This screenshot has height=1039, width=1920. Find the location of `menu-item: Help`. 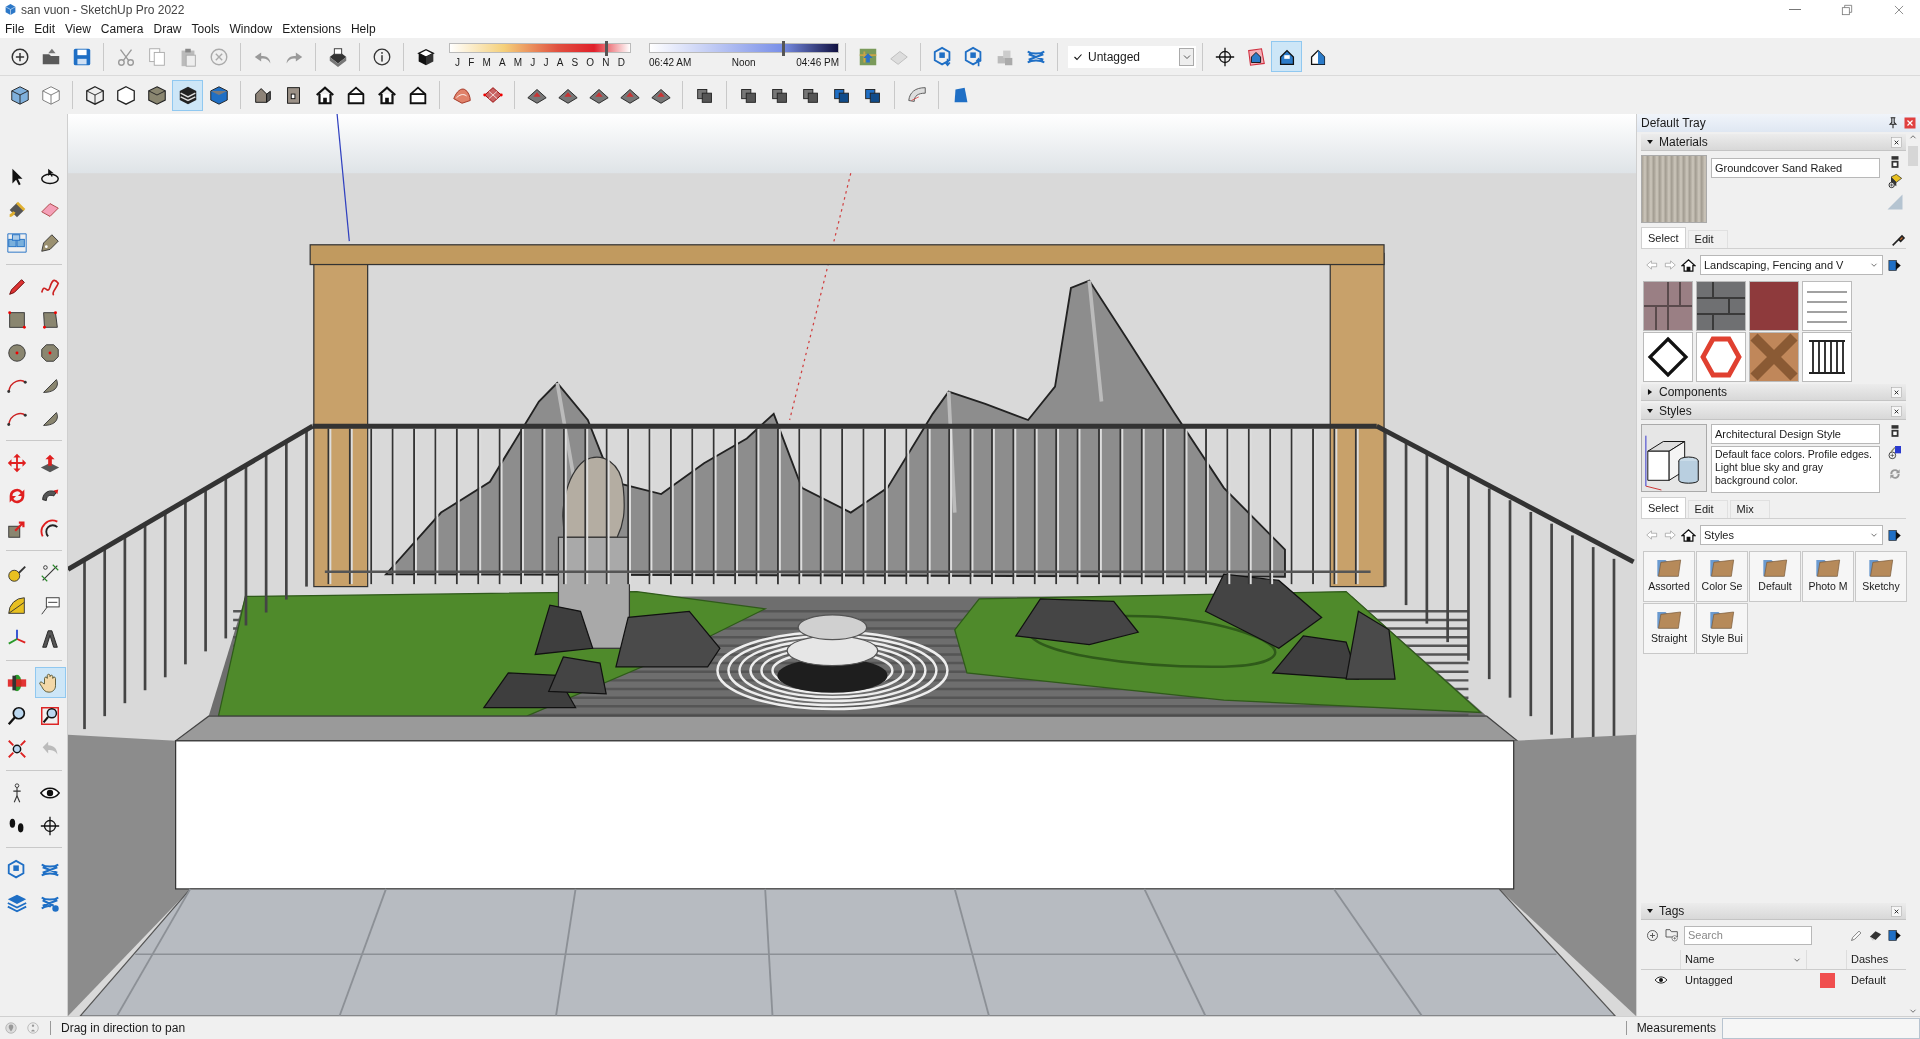

menu-item: Help is located at coordinates (363, 28).